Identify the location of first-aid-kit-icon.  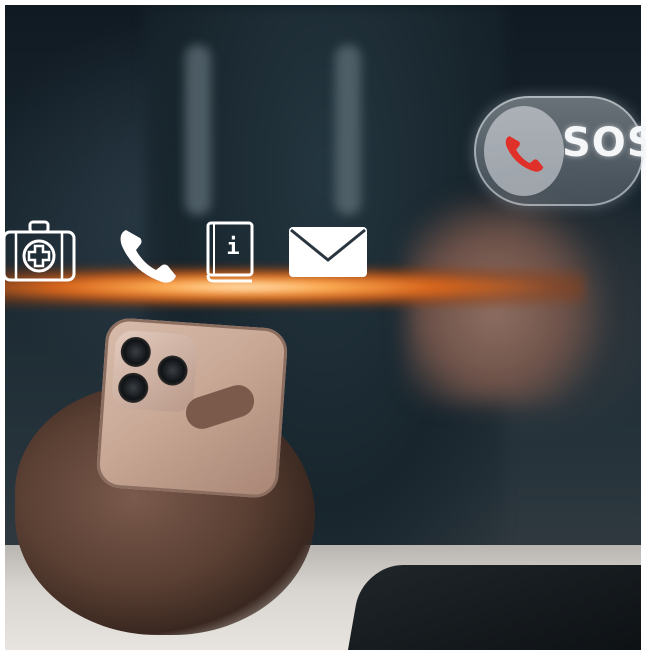
(39, 251).